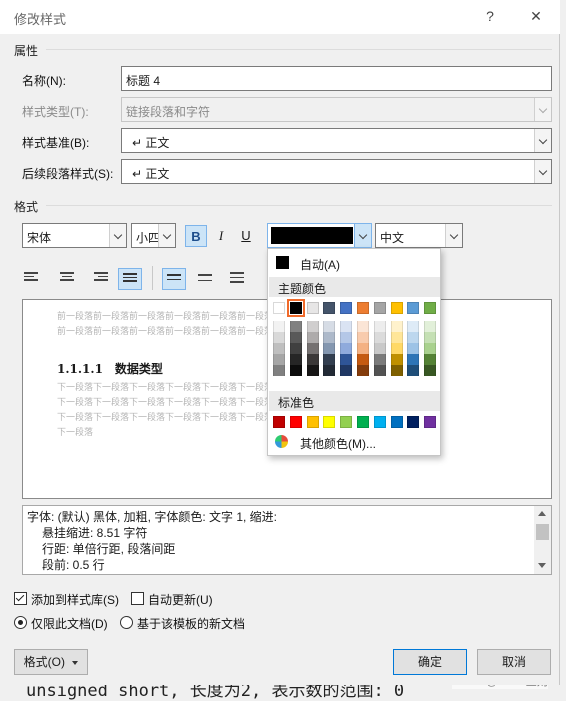  I want to click on font-select: 宋体, so click(74, 235).